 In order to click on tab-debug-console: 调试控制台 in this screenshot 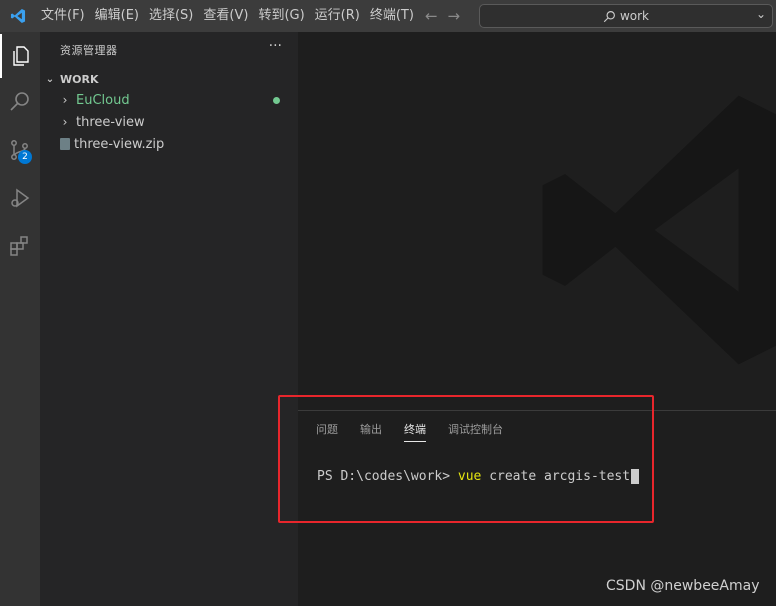, I will do `click(475, 431)`.